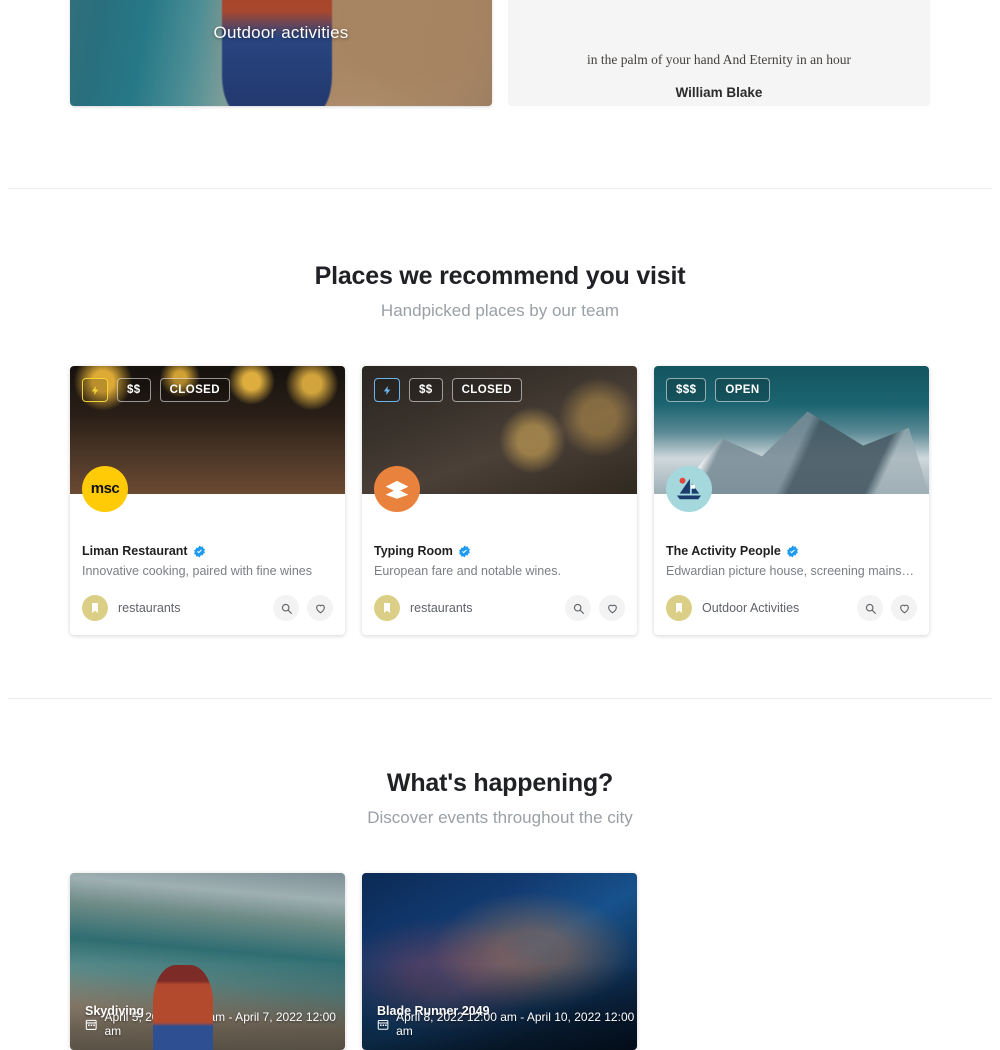 The image size is (1000, 1050). I want to click on place-card-badges: $$$ OPEN, so click(718, 390).